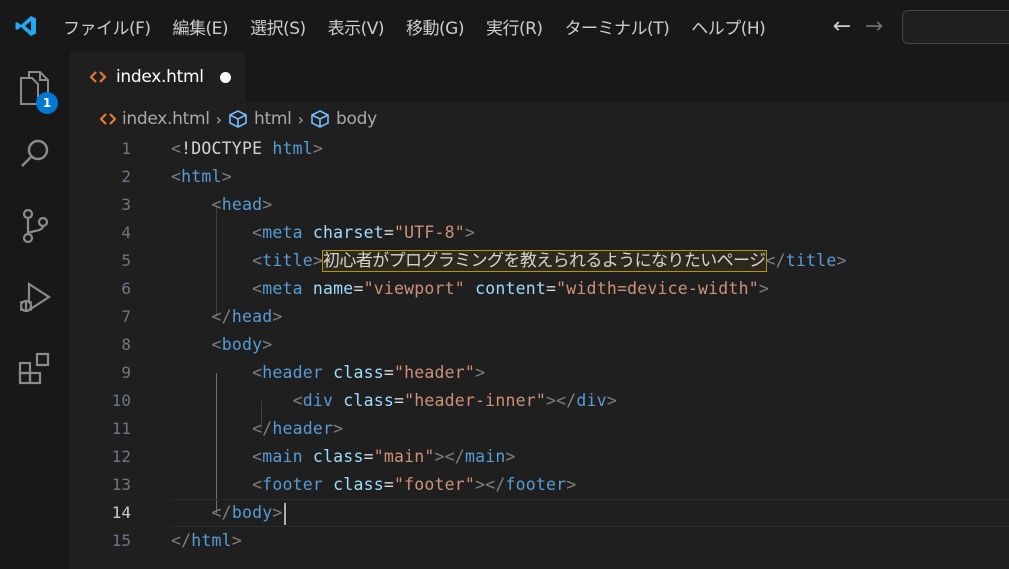 Image resolution: width=1009 pixels, height=569 pixels. I want to click on code-line: 4 <meta charset="UTF-8">, so click(539, 233).